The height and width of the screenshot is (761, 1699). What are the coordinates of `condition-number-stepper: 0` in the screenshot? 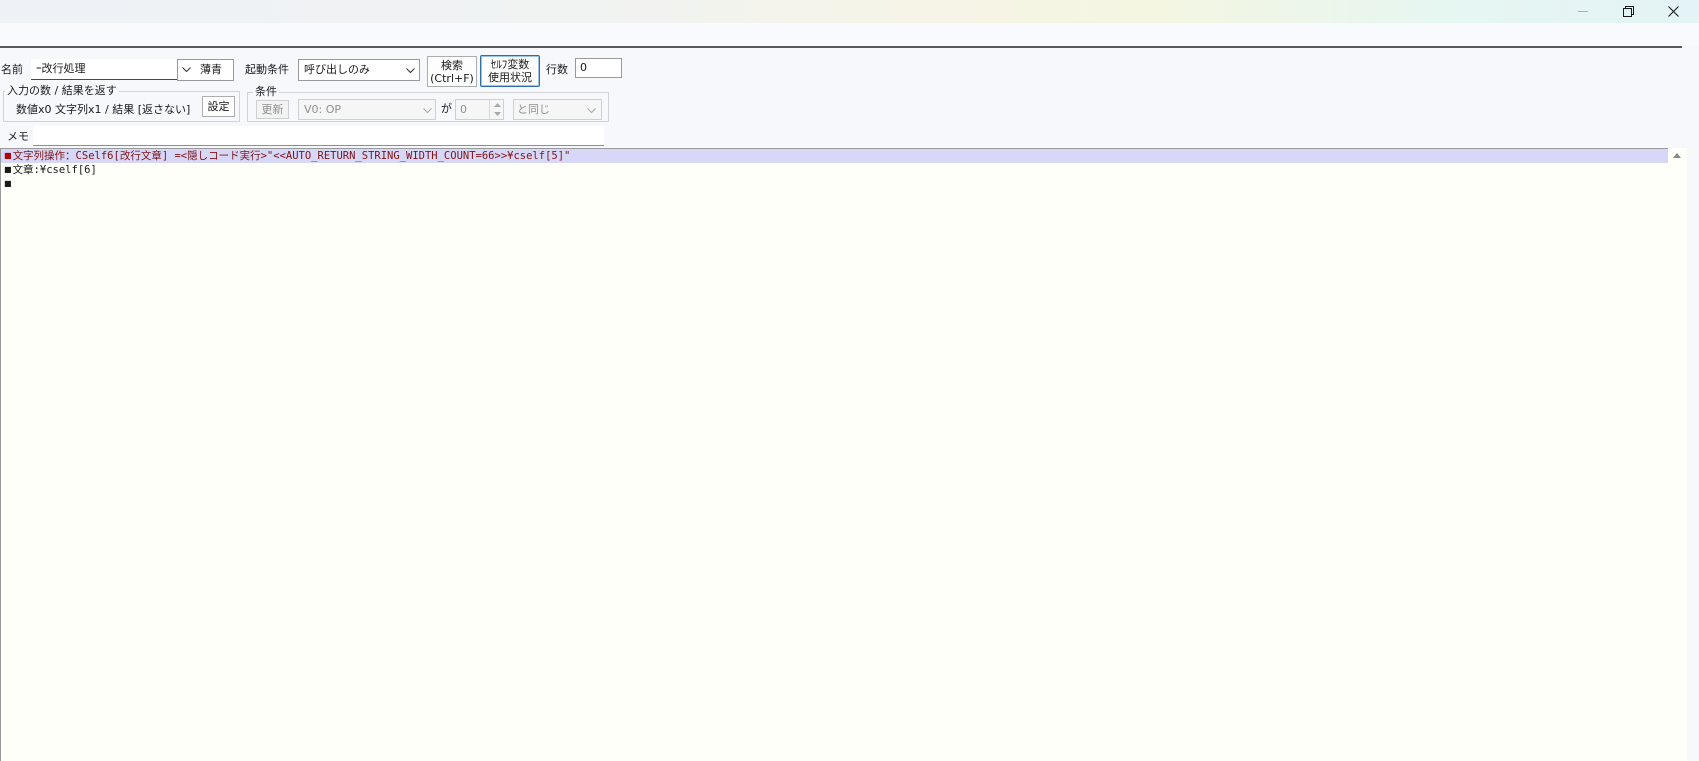 It's located at (479, 109).